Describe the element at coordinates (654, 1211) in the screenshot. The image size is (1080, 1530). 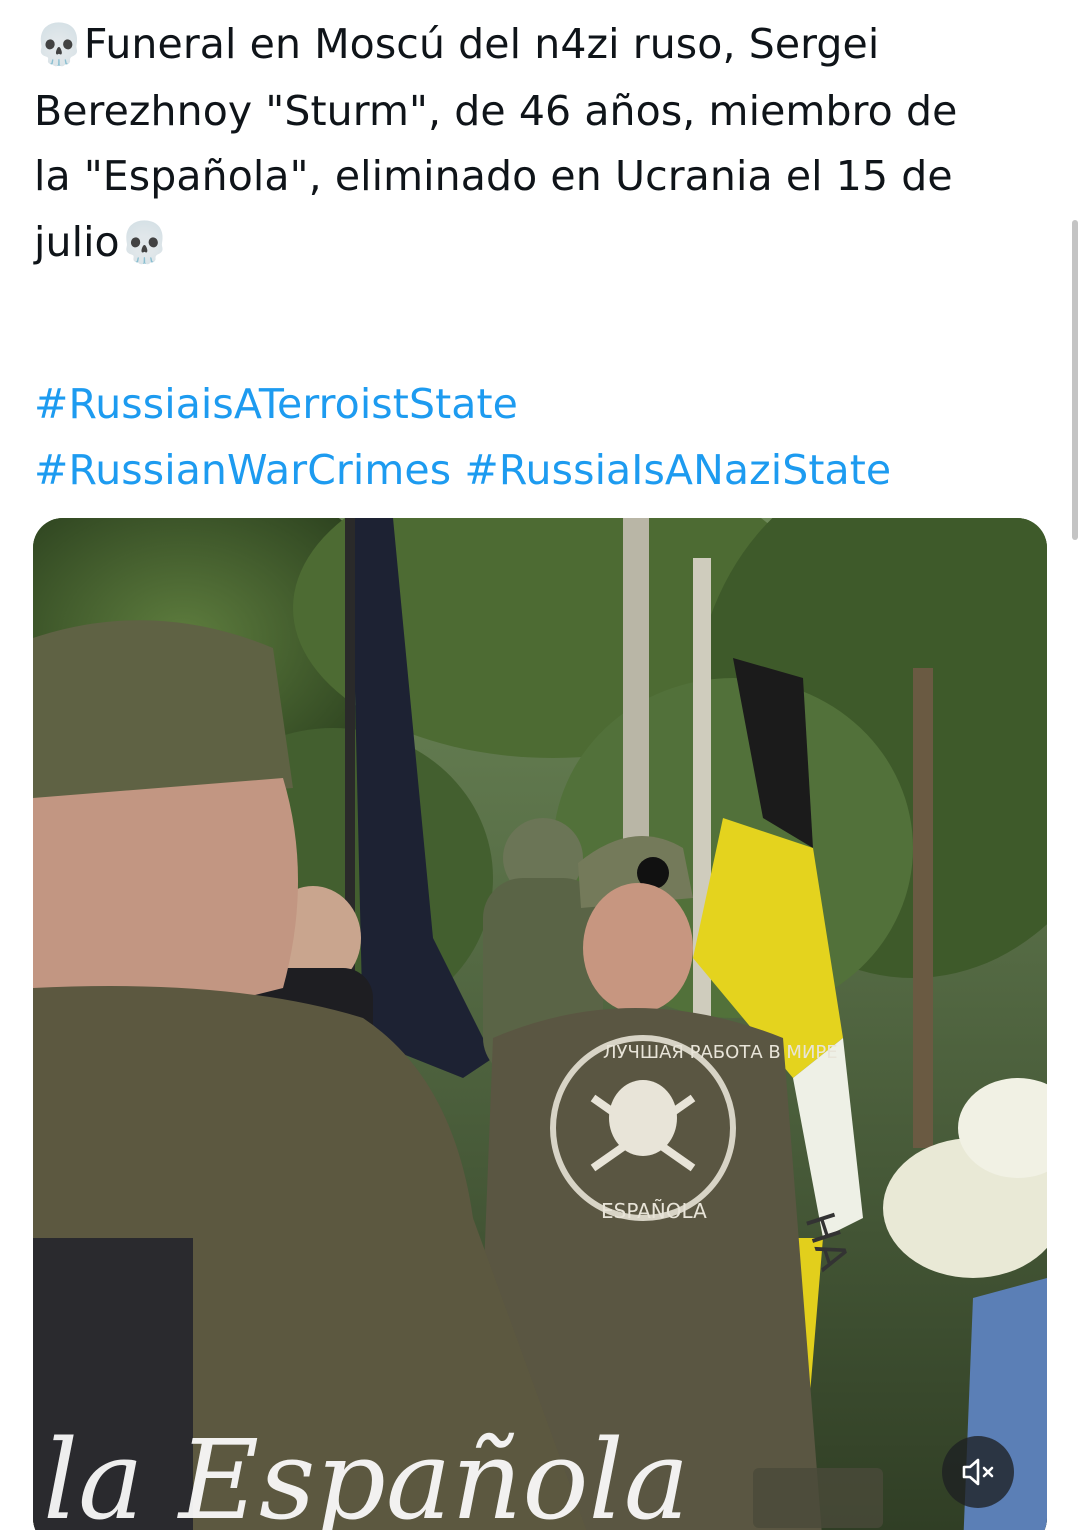
I see `shirt-text-bottom: ESPAÑOLA` at that location.